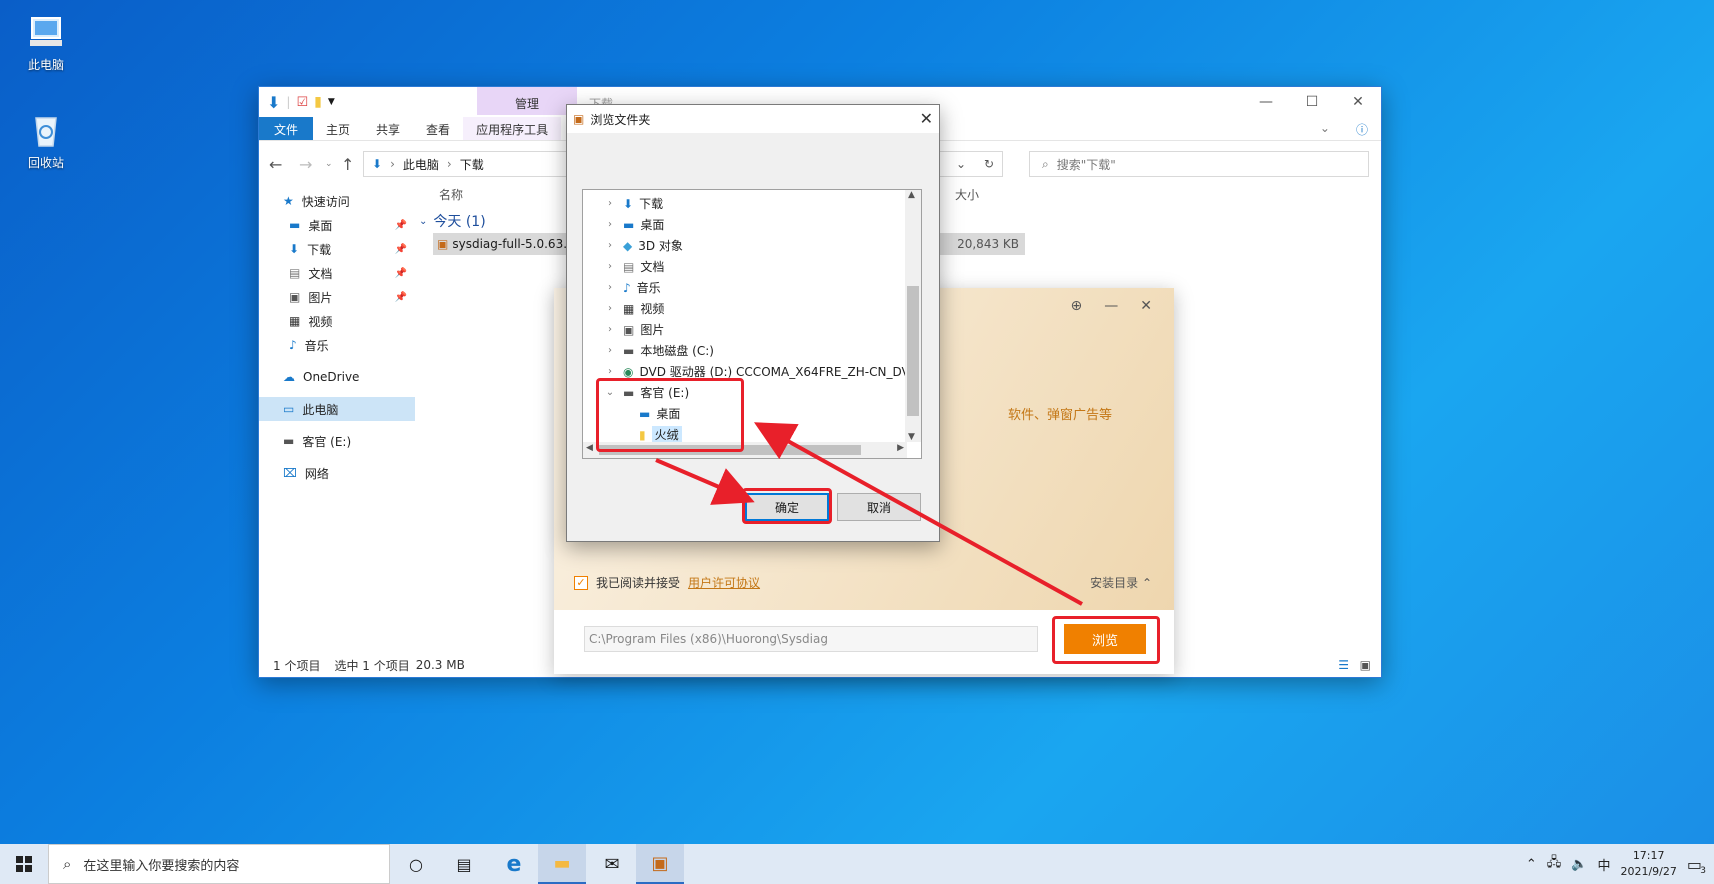 The height and width of the screenshot is (884, 1714). What do you see at coordinates (297, 665) in the screenshot?
I see `status-item-count: 1 个项目` at bounding box center [297, 665].